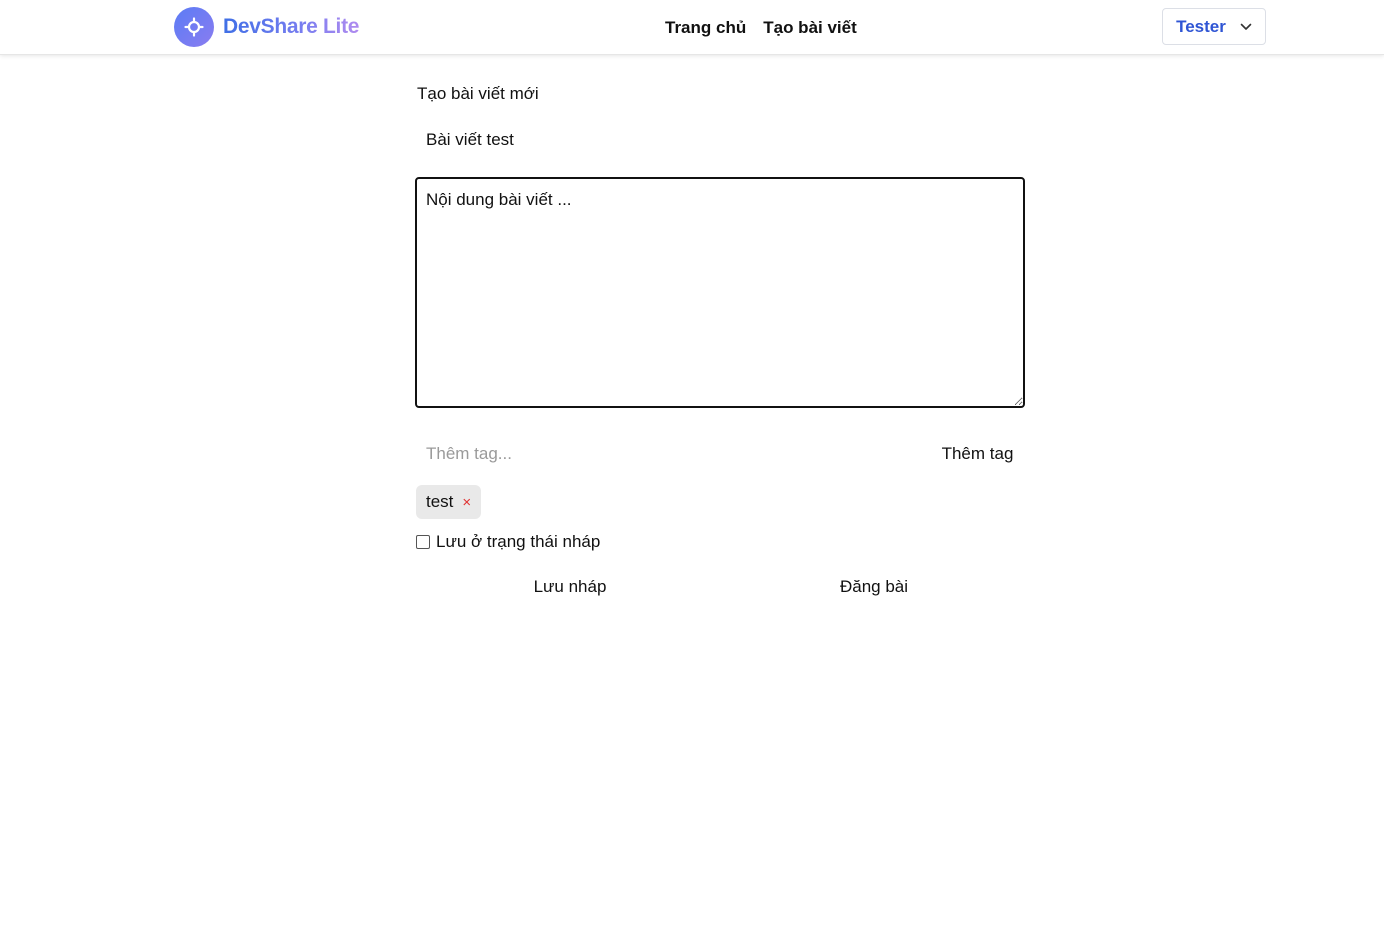 Image resolution: width=1384 pixels, height=941 pixels. Describe the element at coordinates (291, 26) in the screenshot. I see `brand-name: DevShare Lite` at that location.